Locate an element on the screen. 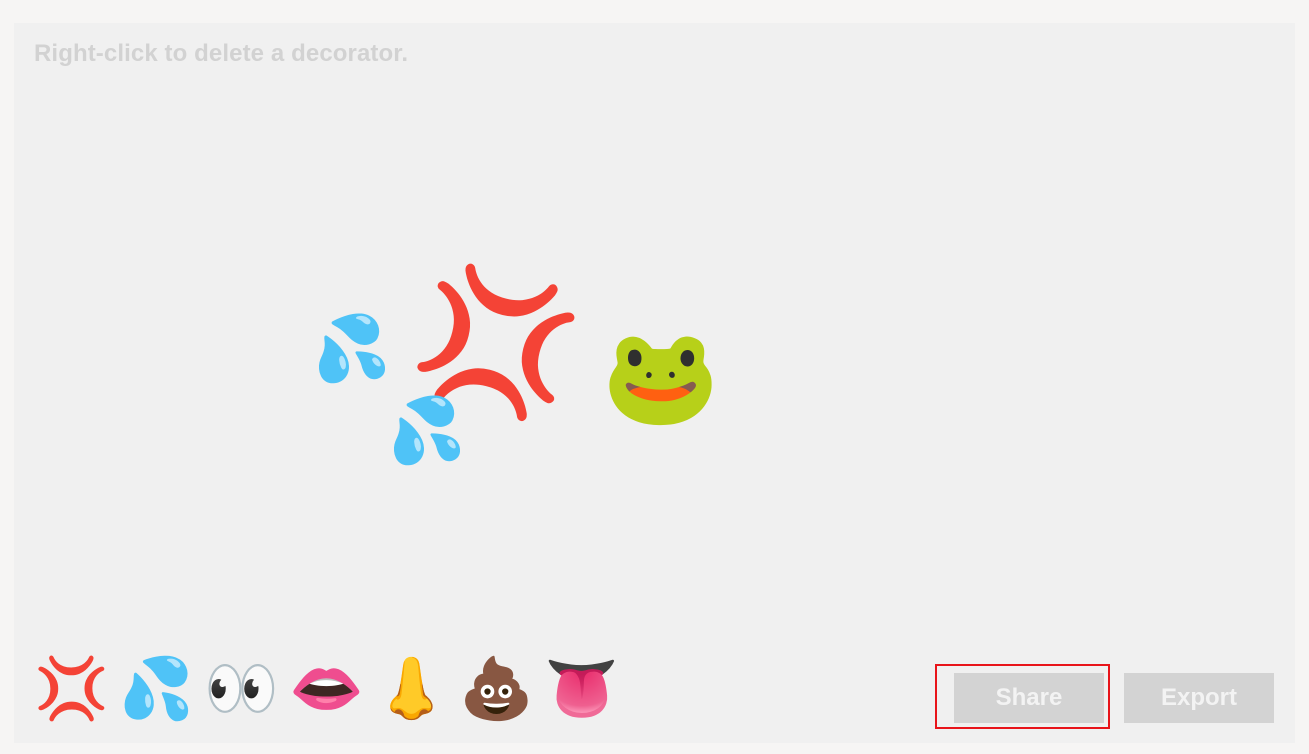 This screenshot has width=1309, height=754. palette-tongue-icon: 👅 is located at coordinates (581, 689).